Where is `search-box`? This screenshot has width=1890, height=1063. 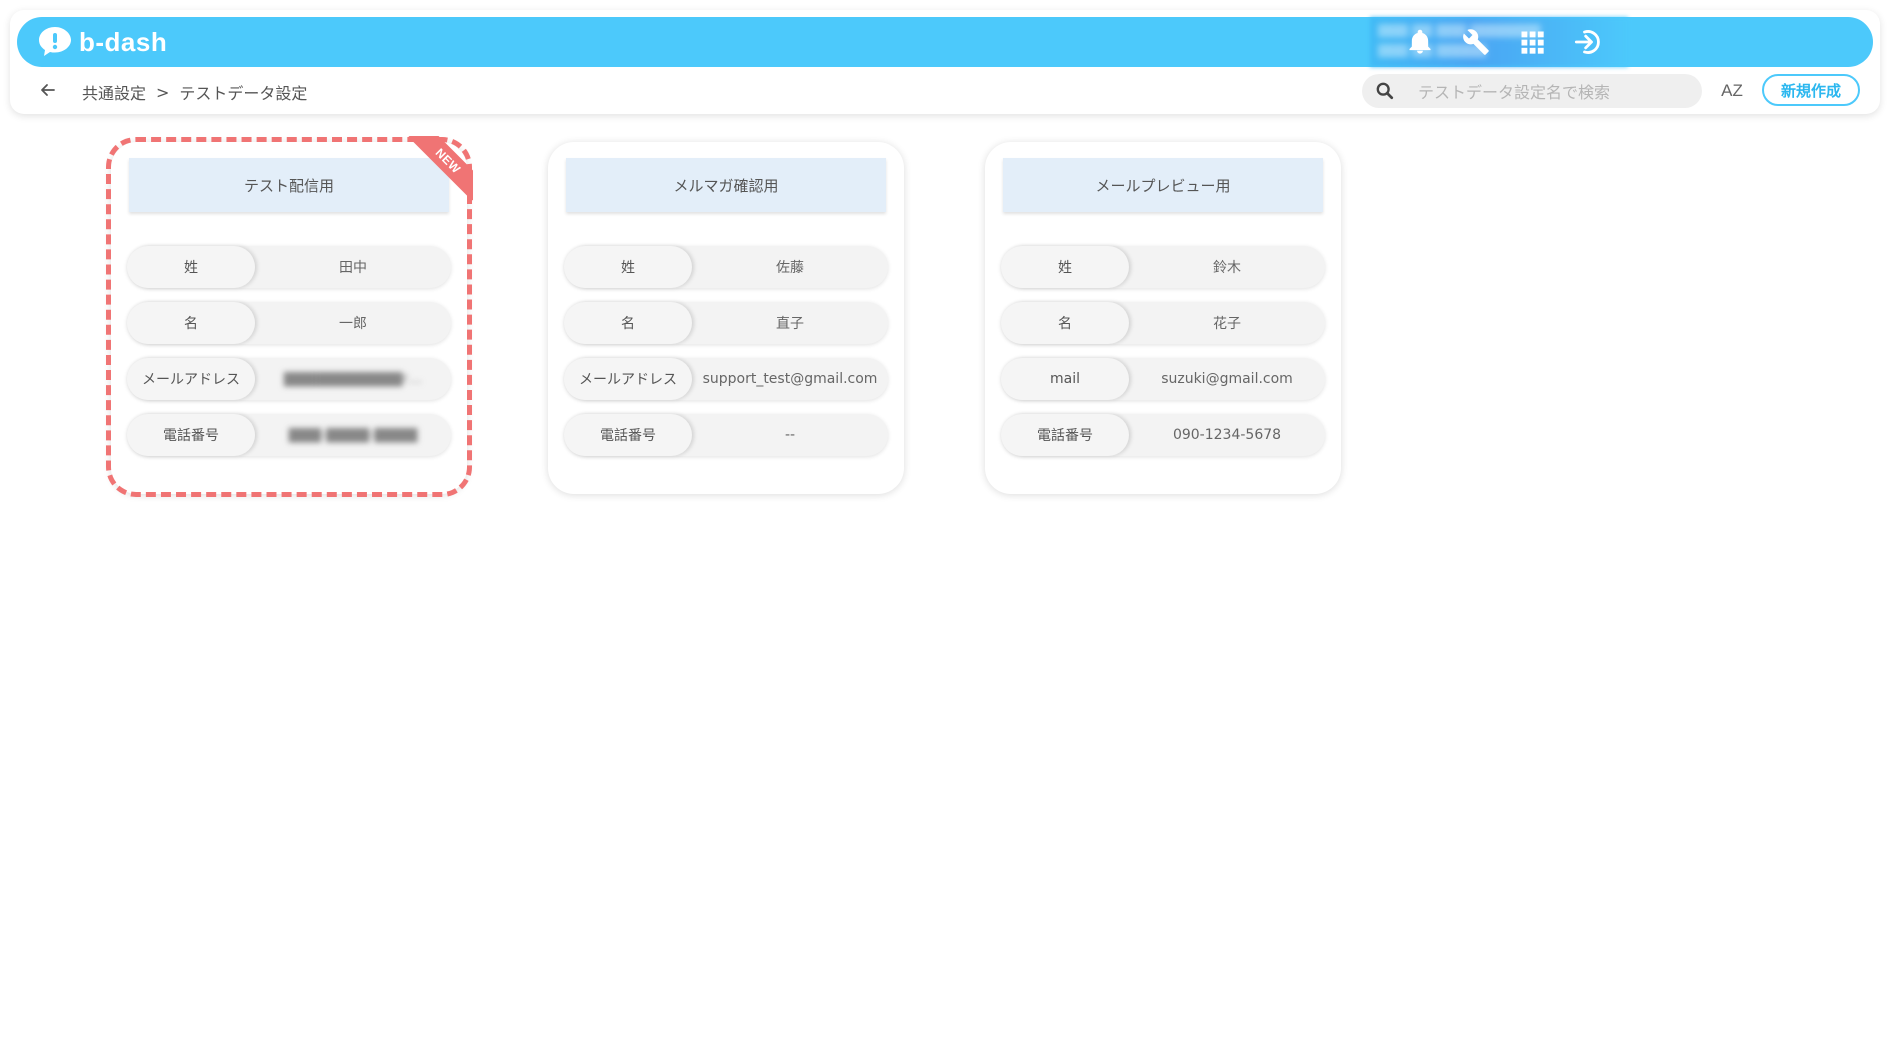
search-box is located at coordinates (1532, 92).